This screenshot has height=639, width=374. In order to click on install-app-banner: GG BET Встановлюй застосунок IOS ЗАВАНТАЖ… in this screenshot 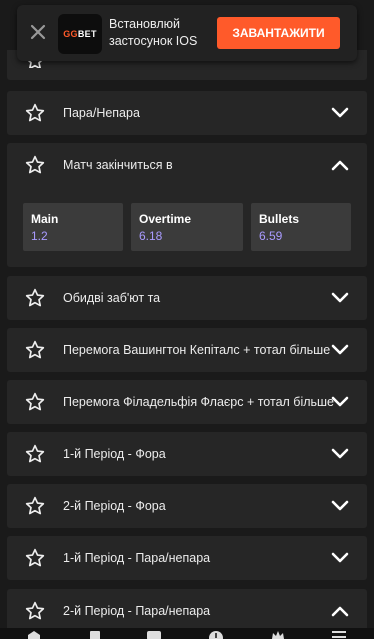, I will do `click(187, 33)`.